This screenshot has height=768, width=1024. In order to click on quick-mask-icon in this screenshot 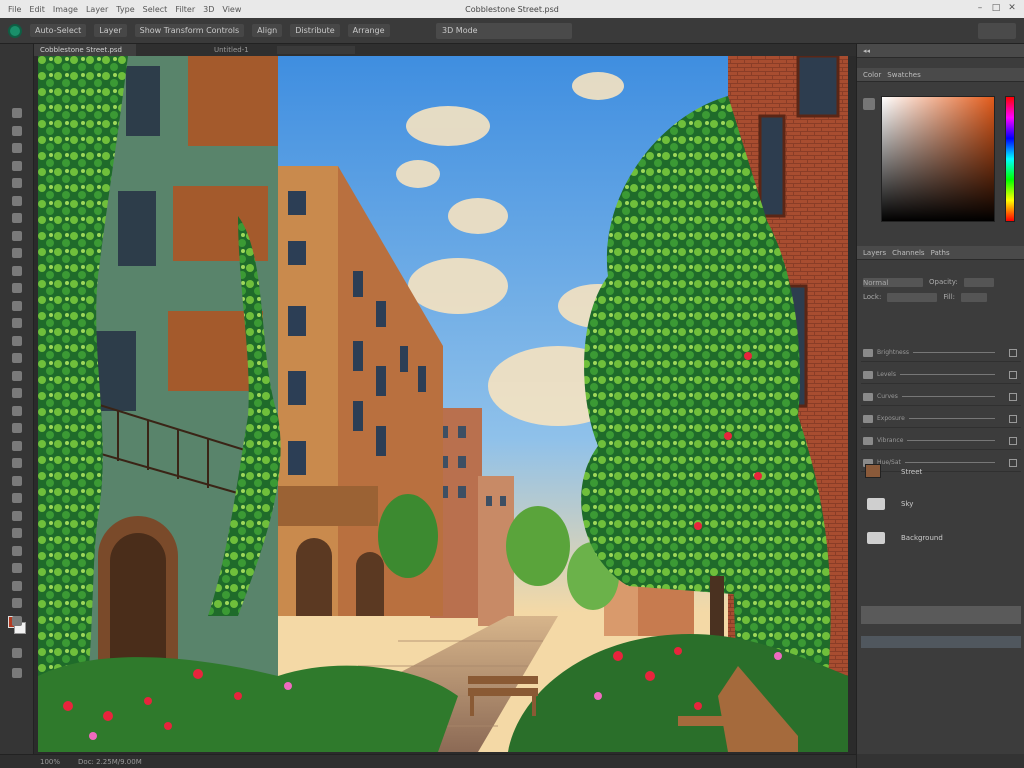, I will do `click(17, 653)`.